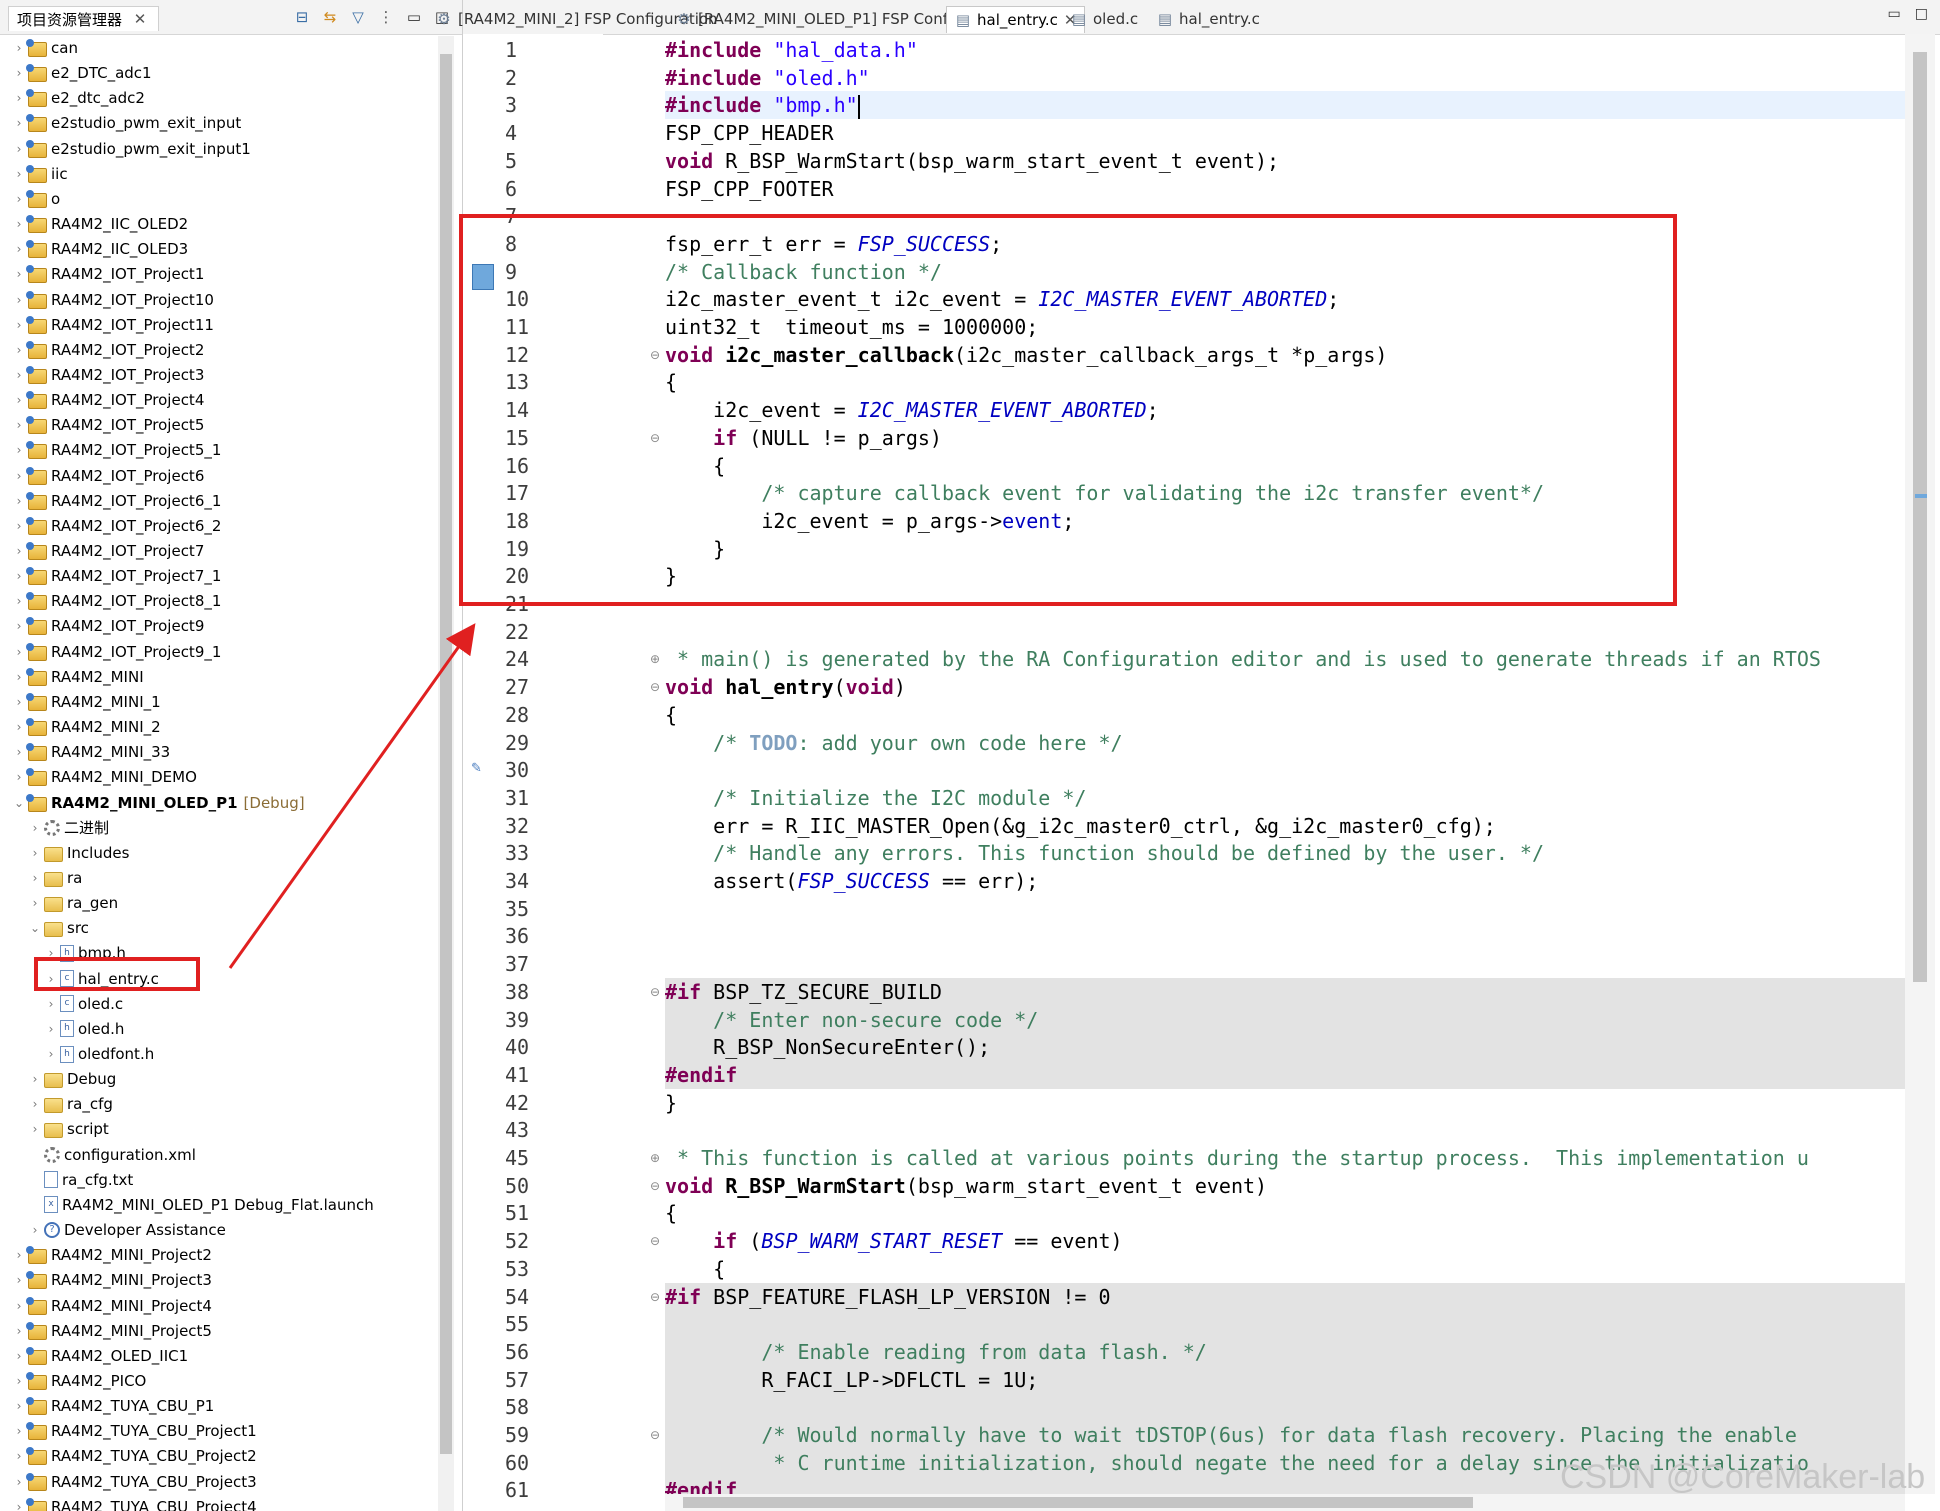 The image size is (1940, 1511). What do you see at coordinates (127, 1230) in the screenshot?
I see `tree-item: ›? Developer Assistance` at bounding box center [127, 1230].